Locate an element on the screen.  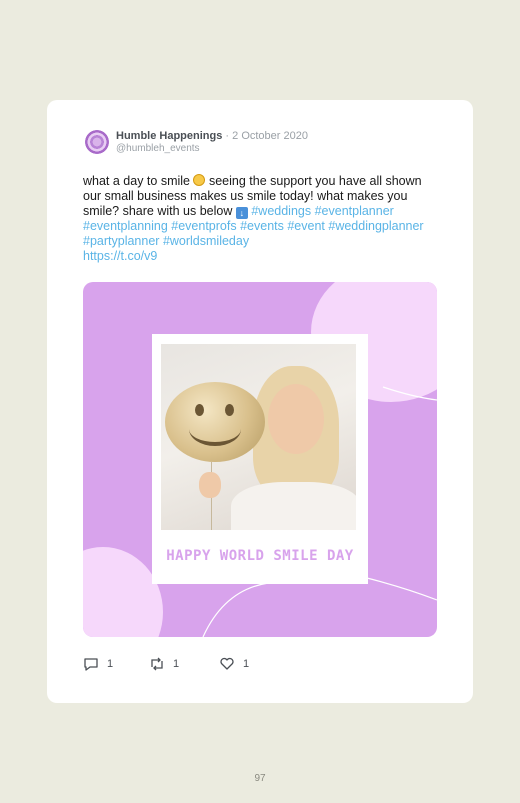
hashtag: #weddingplanner is located at coordinates (375, 226).